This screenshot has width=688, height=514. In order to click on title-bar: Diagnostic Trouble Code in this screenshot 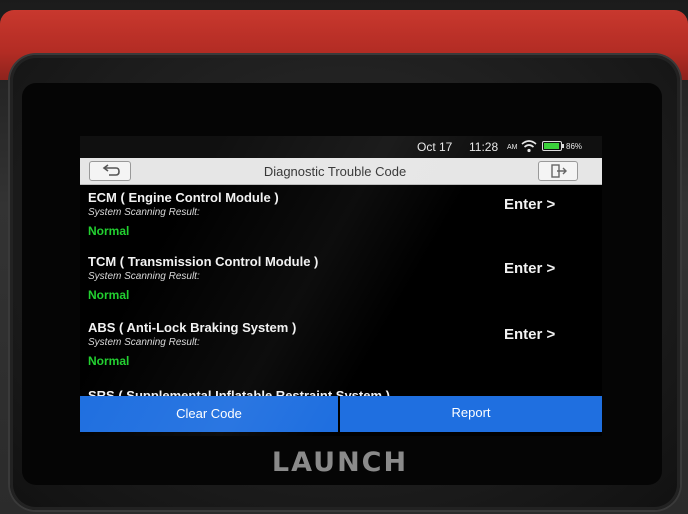, I will do `click(341, 171)`.